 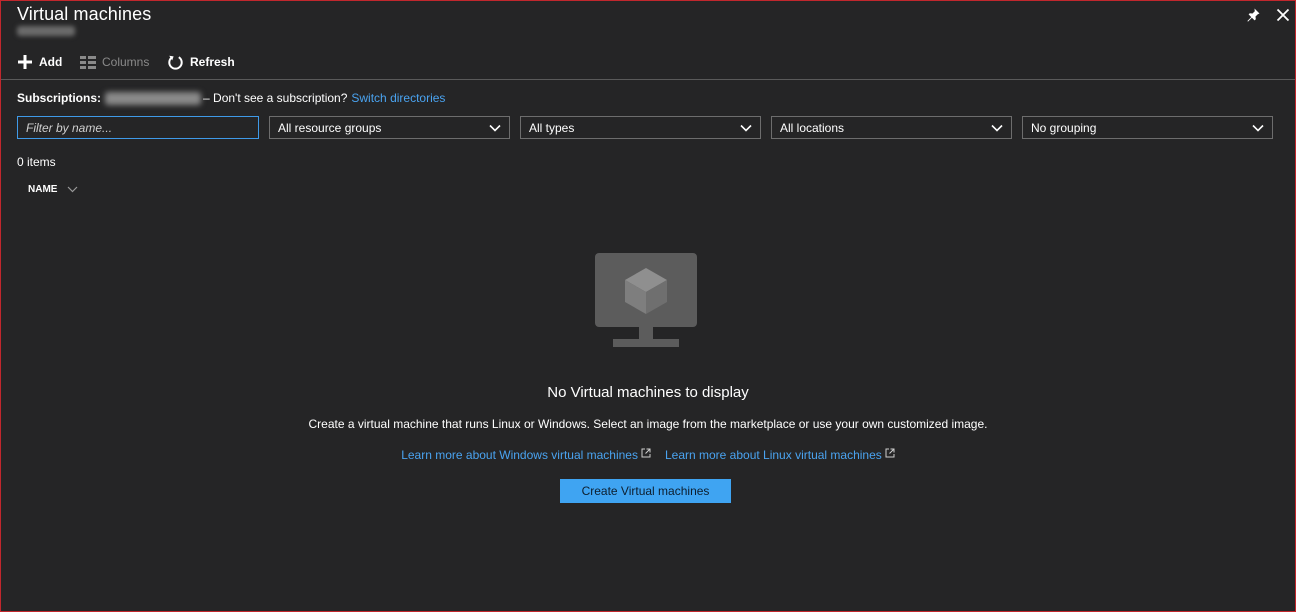 I want to click on item-count: 0 items, so click(x=36, y=162).